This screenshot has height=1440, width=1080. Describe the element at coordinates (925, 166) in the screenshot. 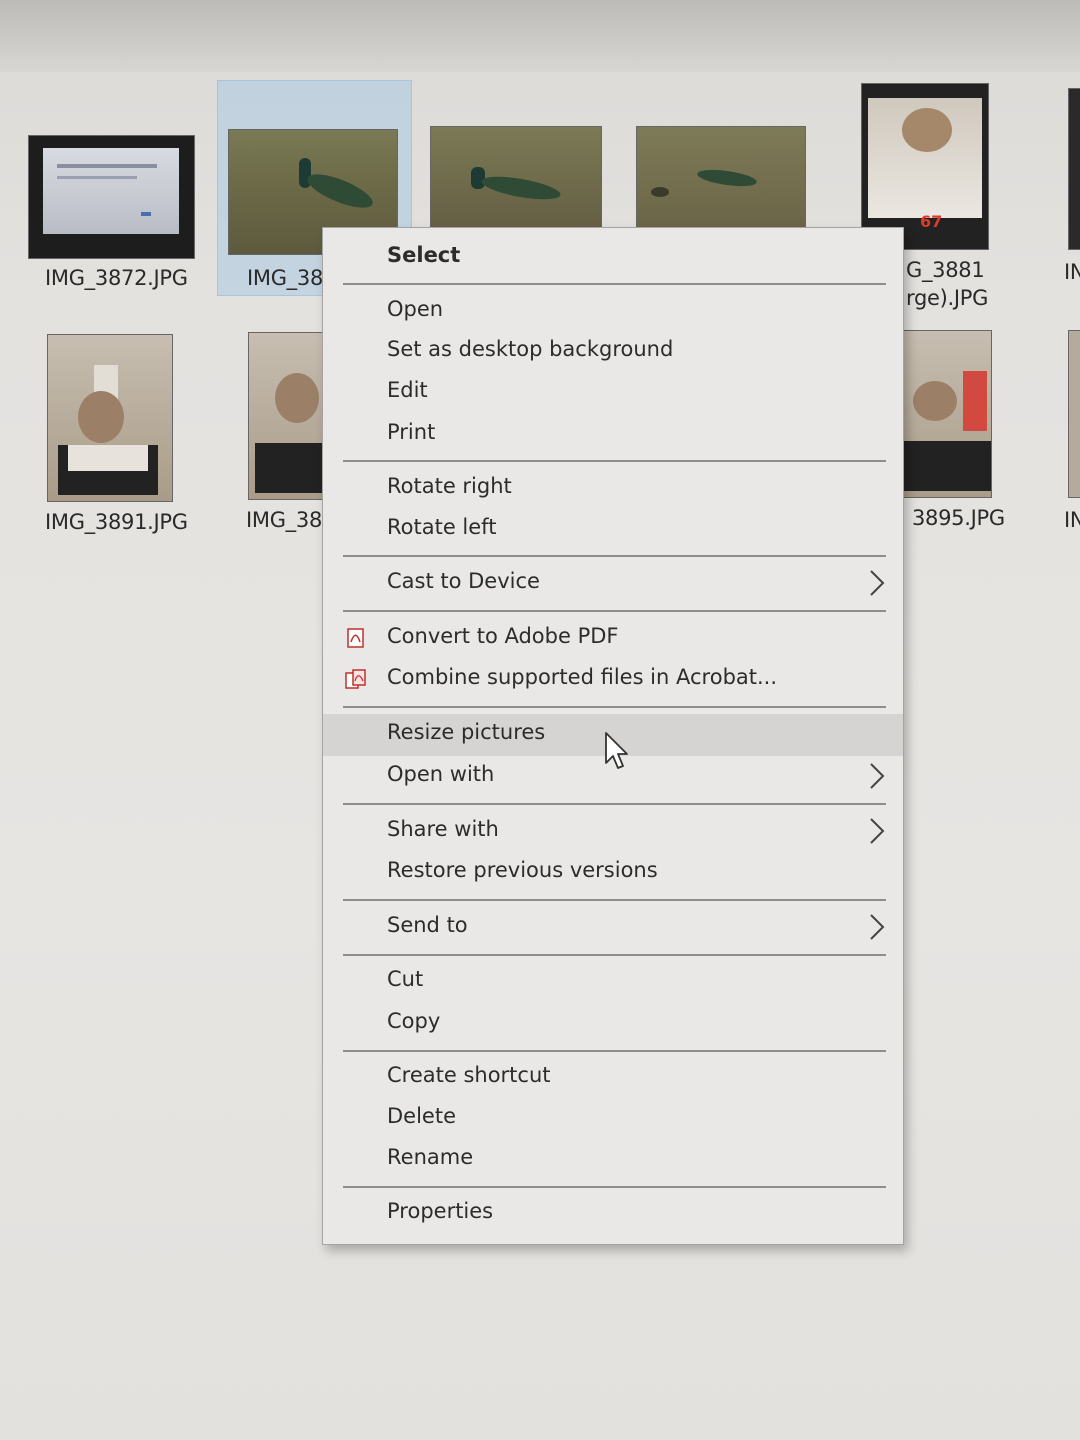

I see `thumbnail-chick-on-scale: 67` at that location.